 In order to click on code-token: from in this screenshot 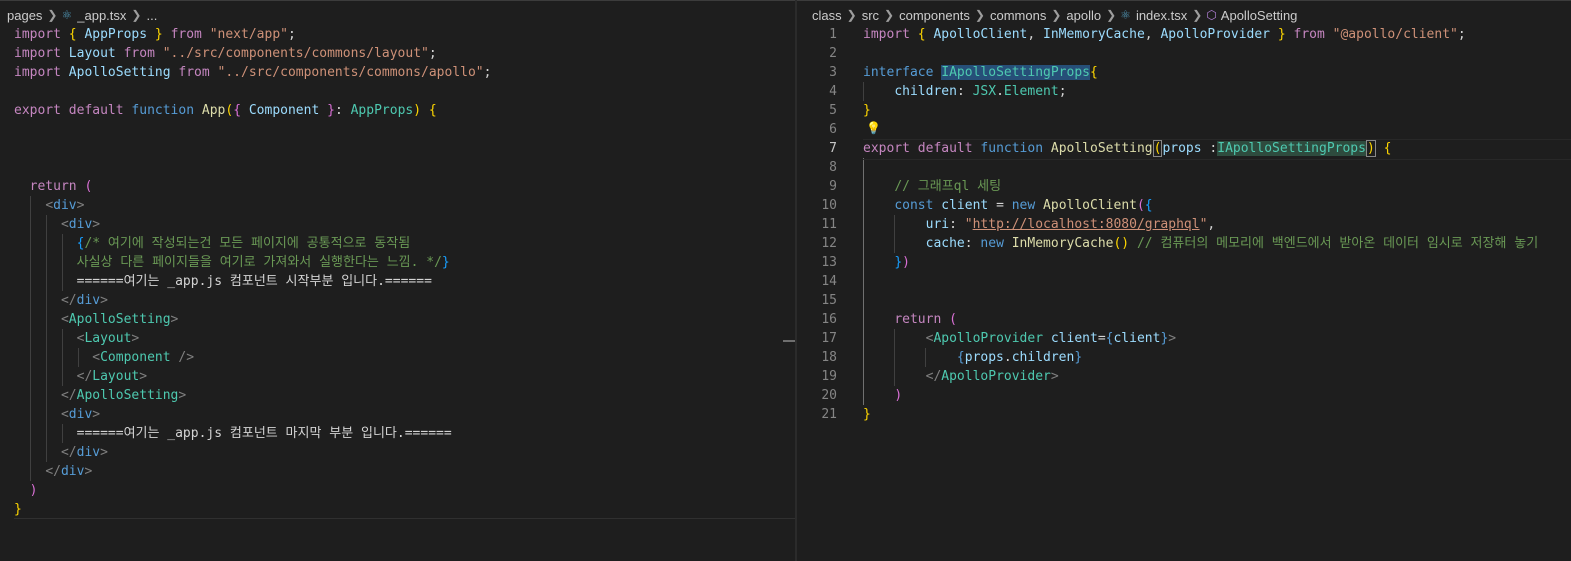, I will do `click(1309, 34)`.